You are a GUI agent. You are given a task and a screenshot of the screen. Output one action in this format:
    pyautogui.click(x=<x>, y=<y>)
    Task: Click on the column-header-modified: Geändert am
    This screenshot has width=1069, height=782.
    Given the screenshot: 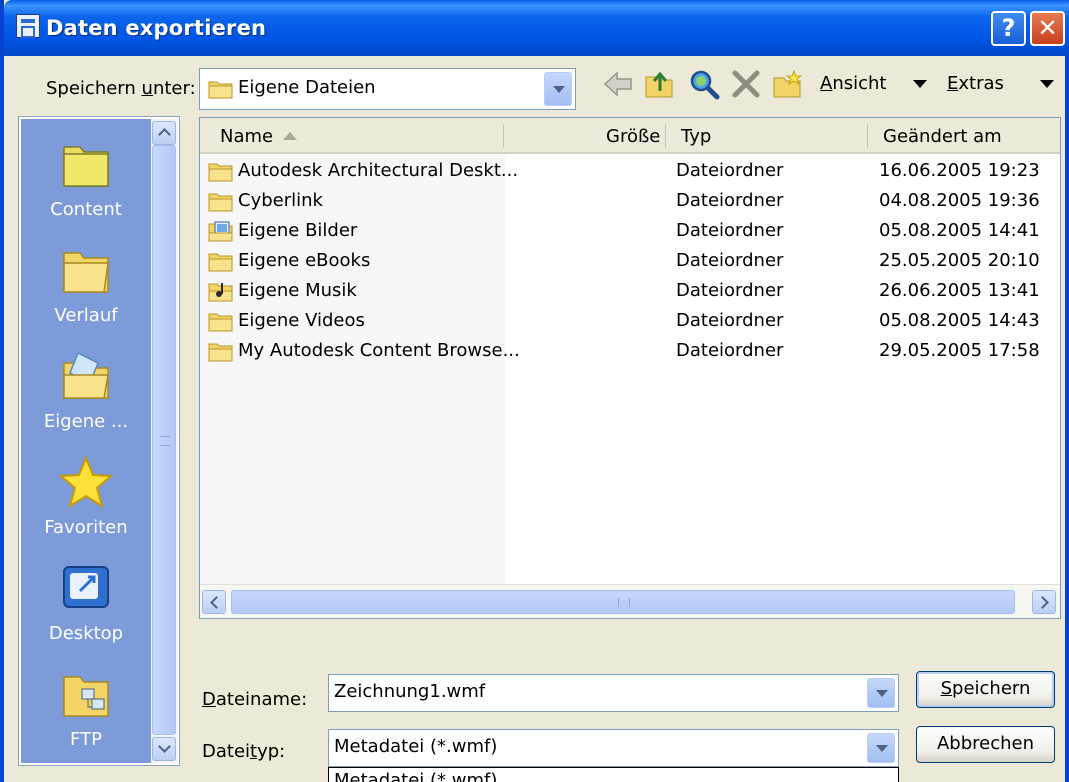 What is the action you would take?
    pyautogui.click(x=942, y=136)
    